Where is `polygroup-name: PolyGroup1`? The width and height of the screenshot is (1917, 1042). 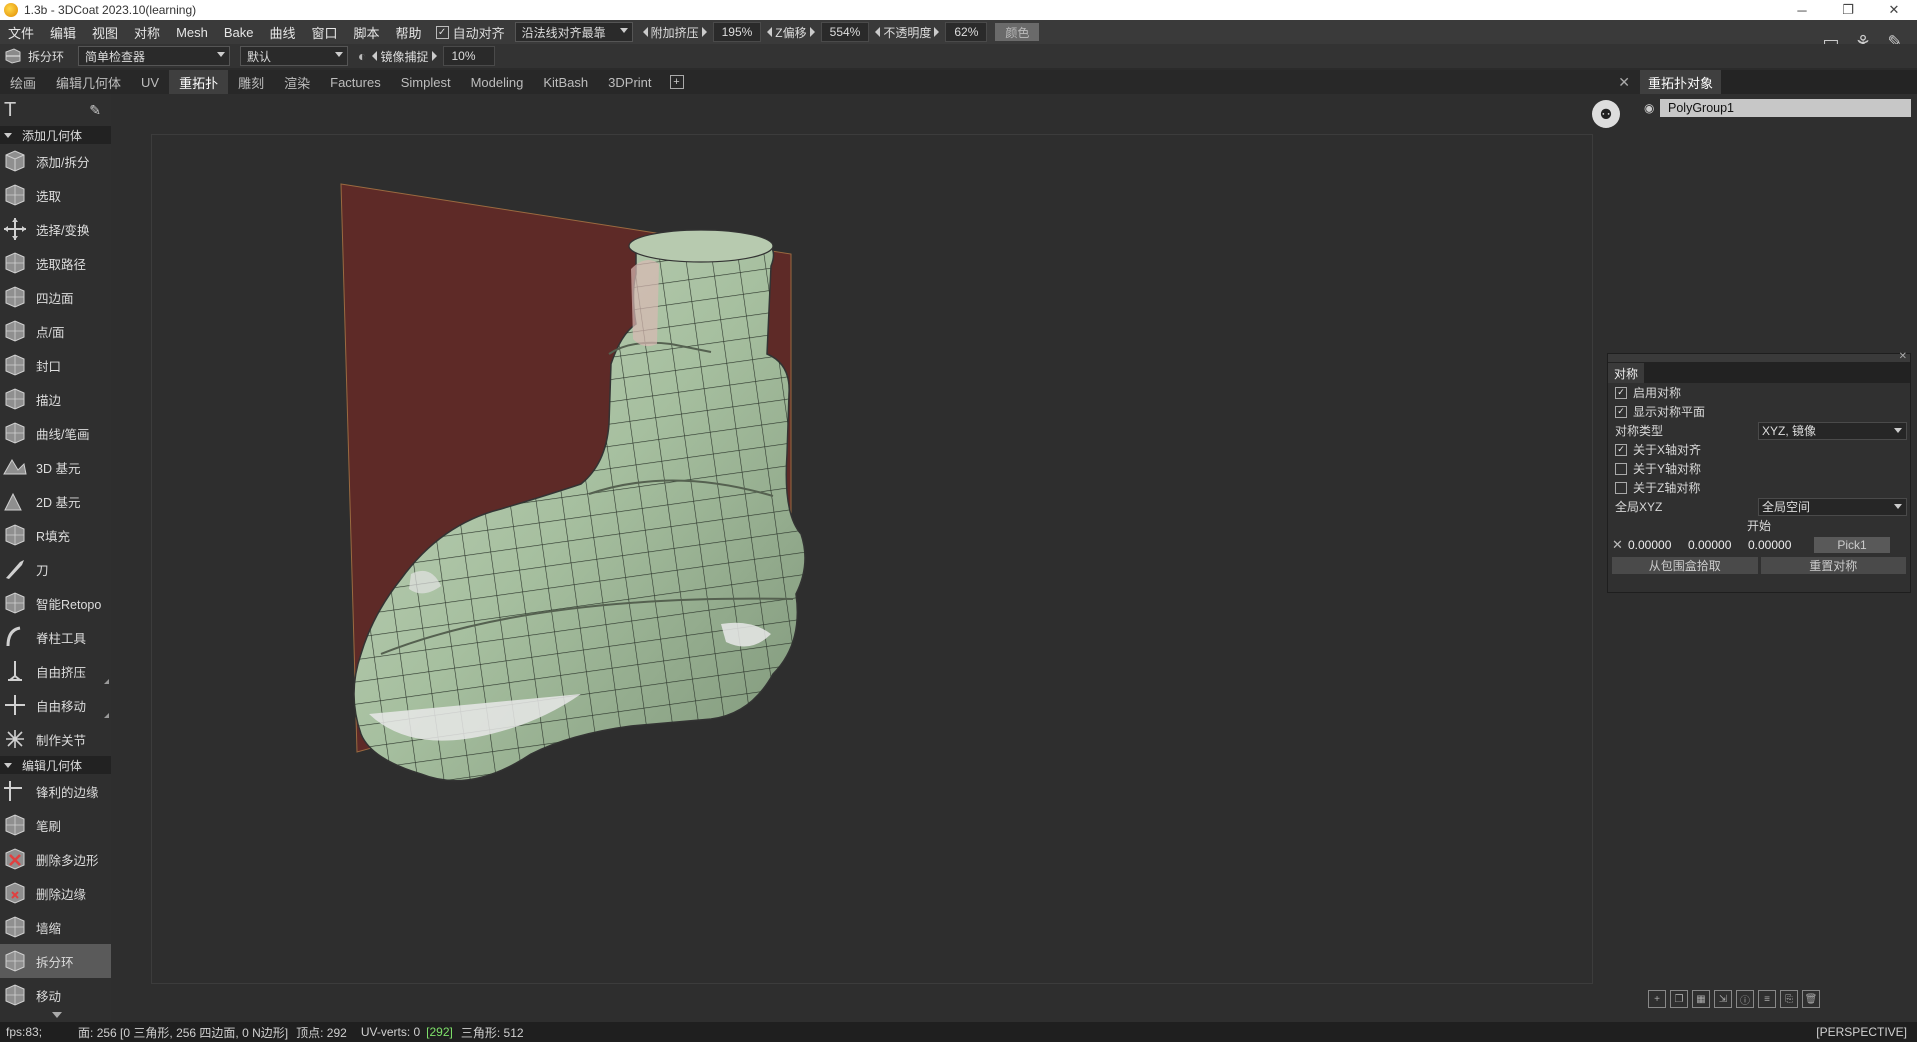 polygroup-name: PolyGroup1 is located at coordinates (1785, 108).